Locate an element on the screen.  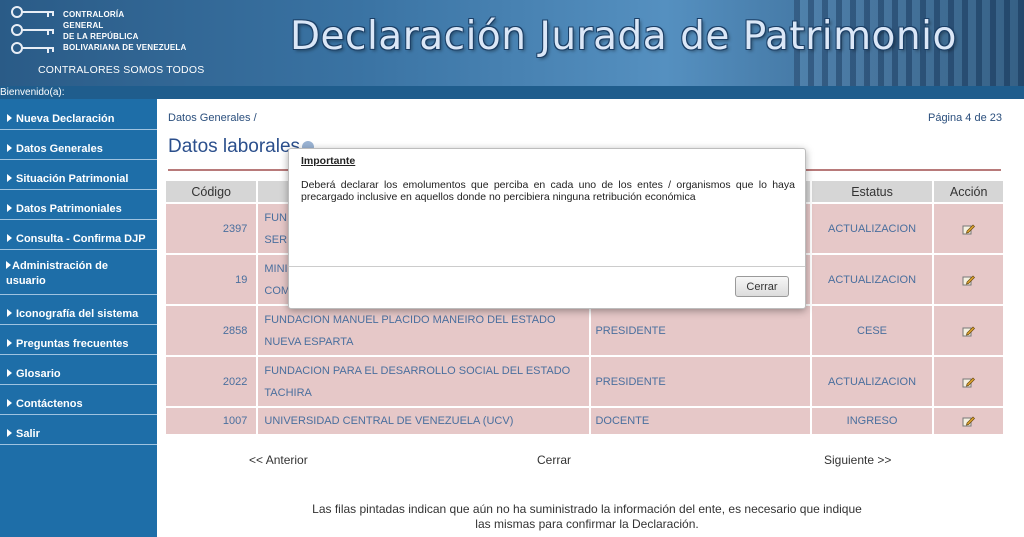
dialog-title: Importante is located at coordinates (328, 161).